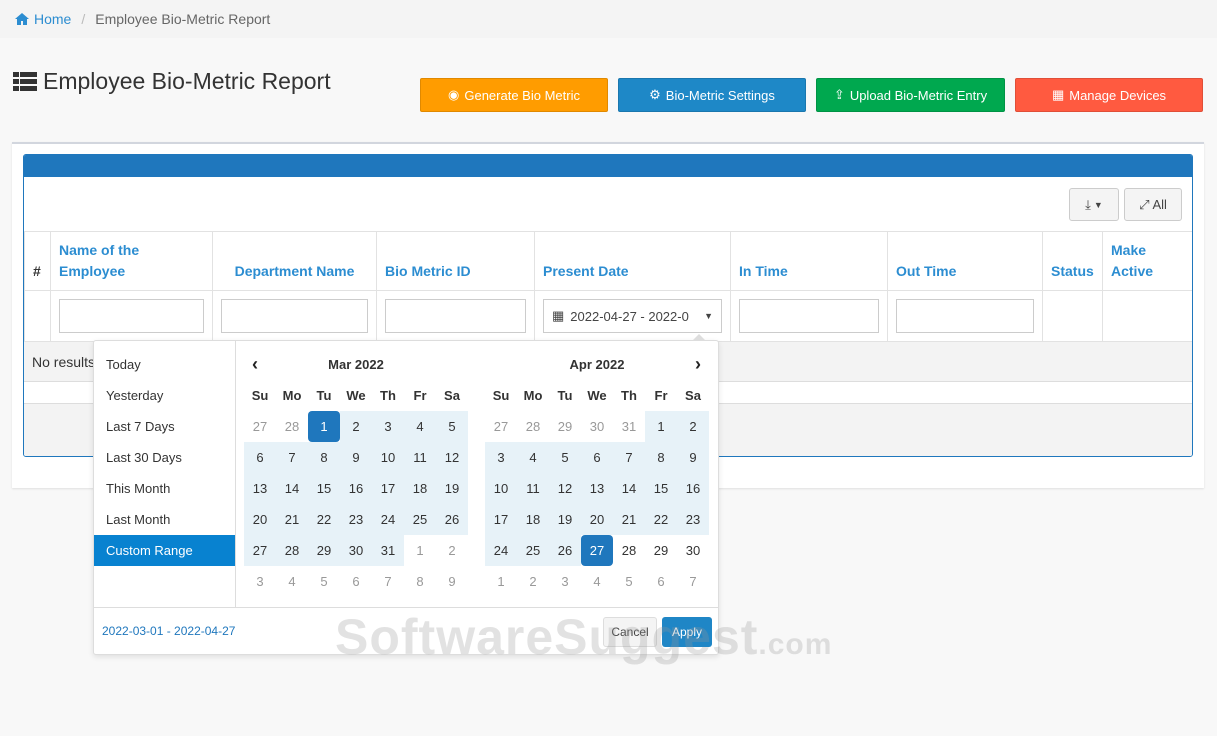 The height and width of the screenshot is (736, 1217). What do you see at coordinates (632, 261) in the screenshot?
I see `column-header-present-date: Present Date` at bounding box center [632, 261].